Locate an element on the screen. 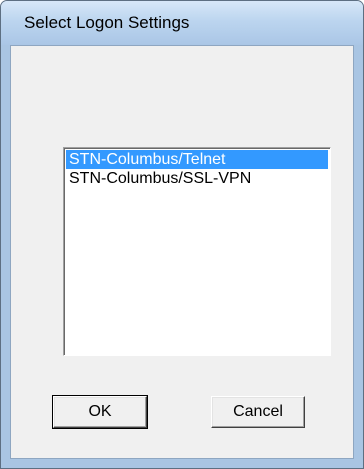 This screenshot has height=469, width=364. list-item-stn-columbus-telnet: STN-Columbus/Telnet is located at coordinates (197, 159).